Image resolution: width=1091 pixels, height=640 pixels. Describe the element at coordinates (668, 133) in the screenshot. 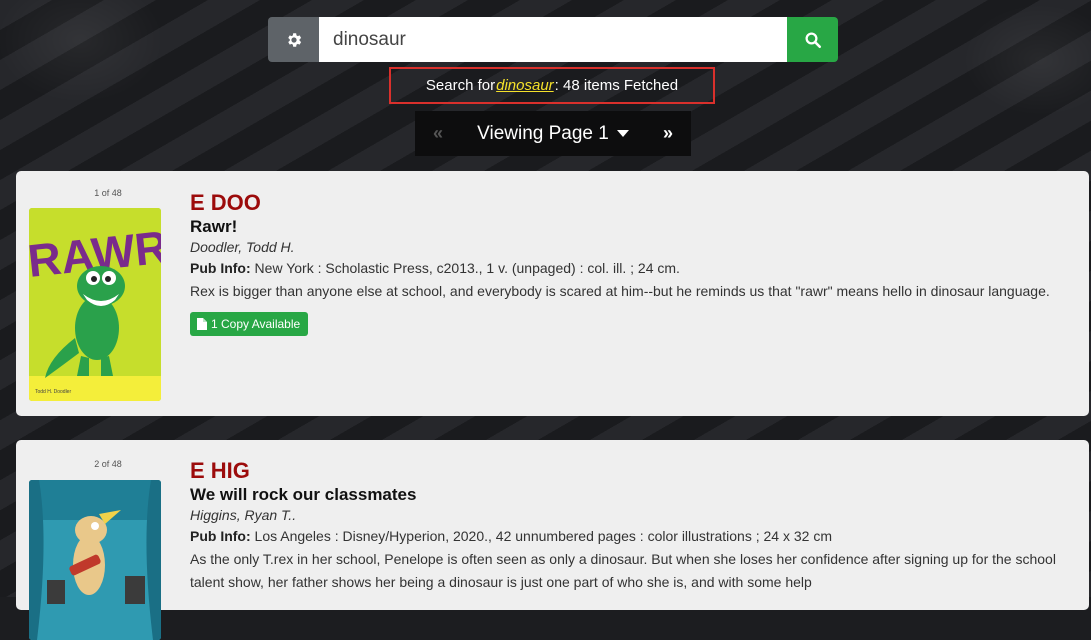

I see `next-page-button: »` at that location.